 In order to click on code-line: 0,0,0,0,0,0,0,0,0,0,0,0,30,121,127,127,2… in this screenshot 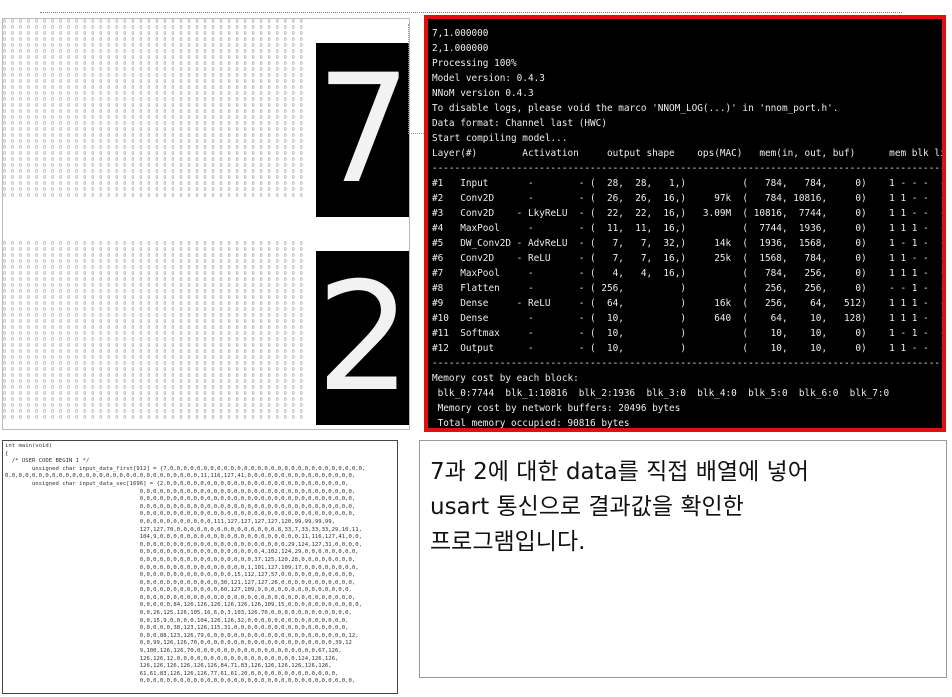, I will do `click(180, 582)`.